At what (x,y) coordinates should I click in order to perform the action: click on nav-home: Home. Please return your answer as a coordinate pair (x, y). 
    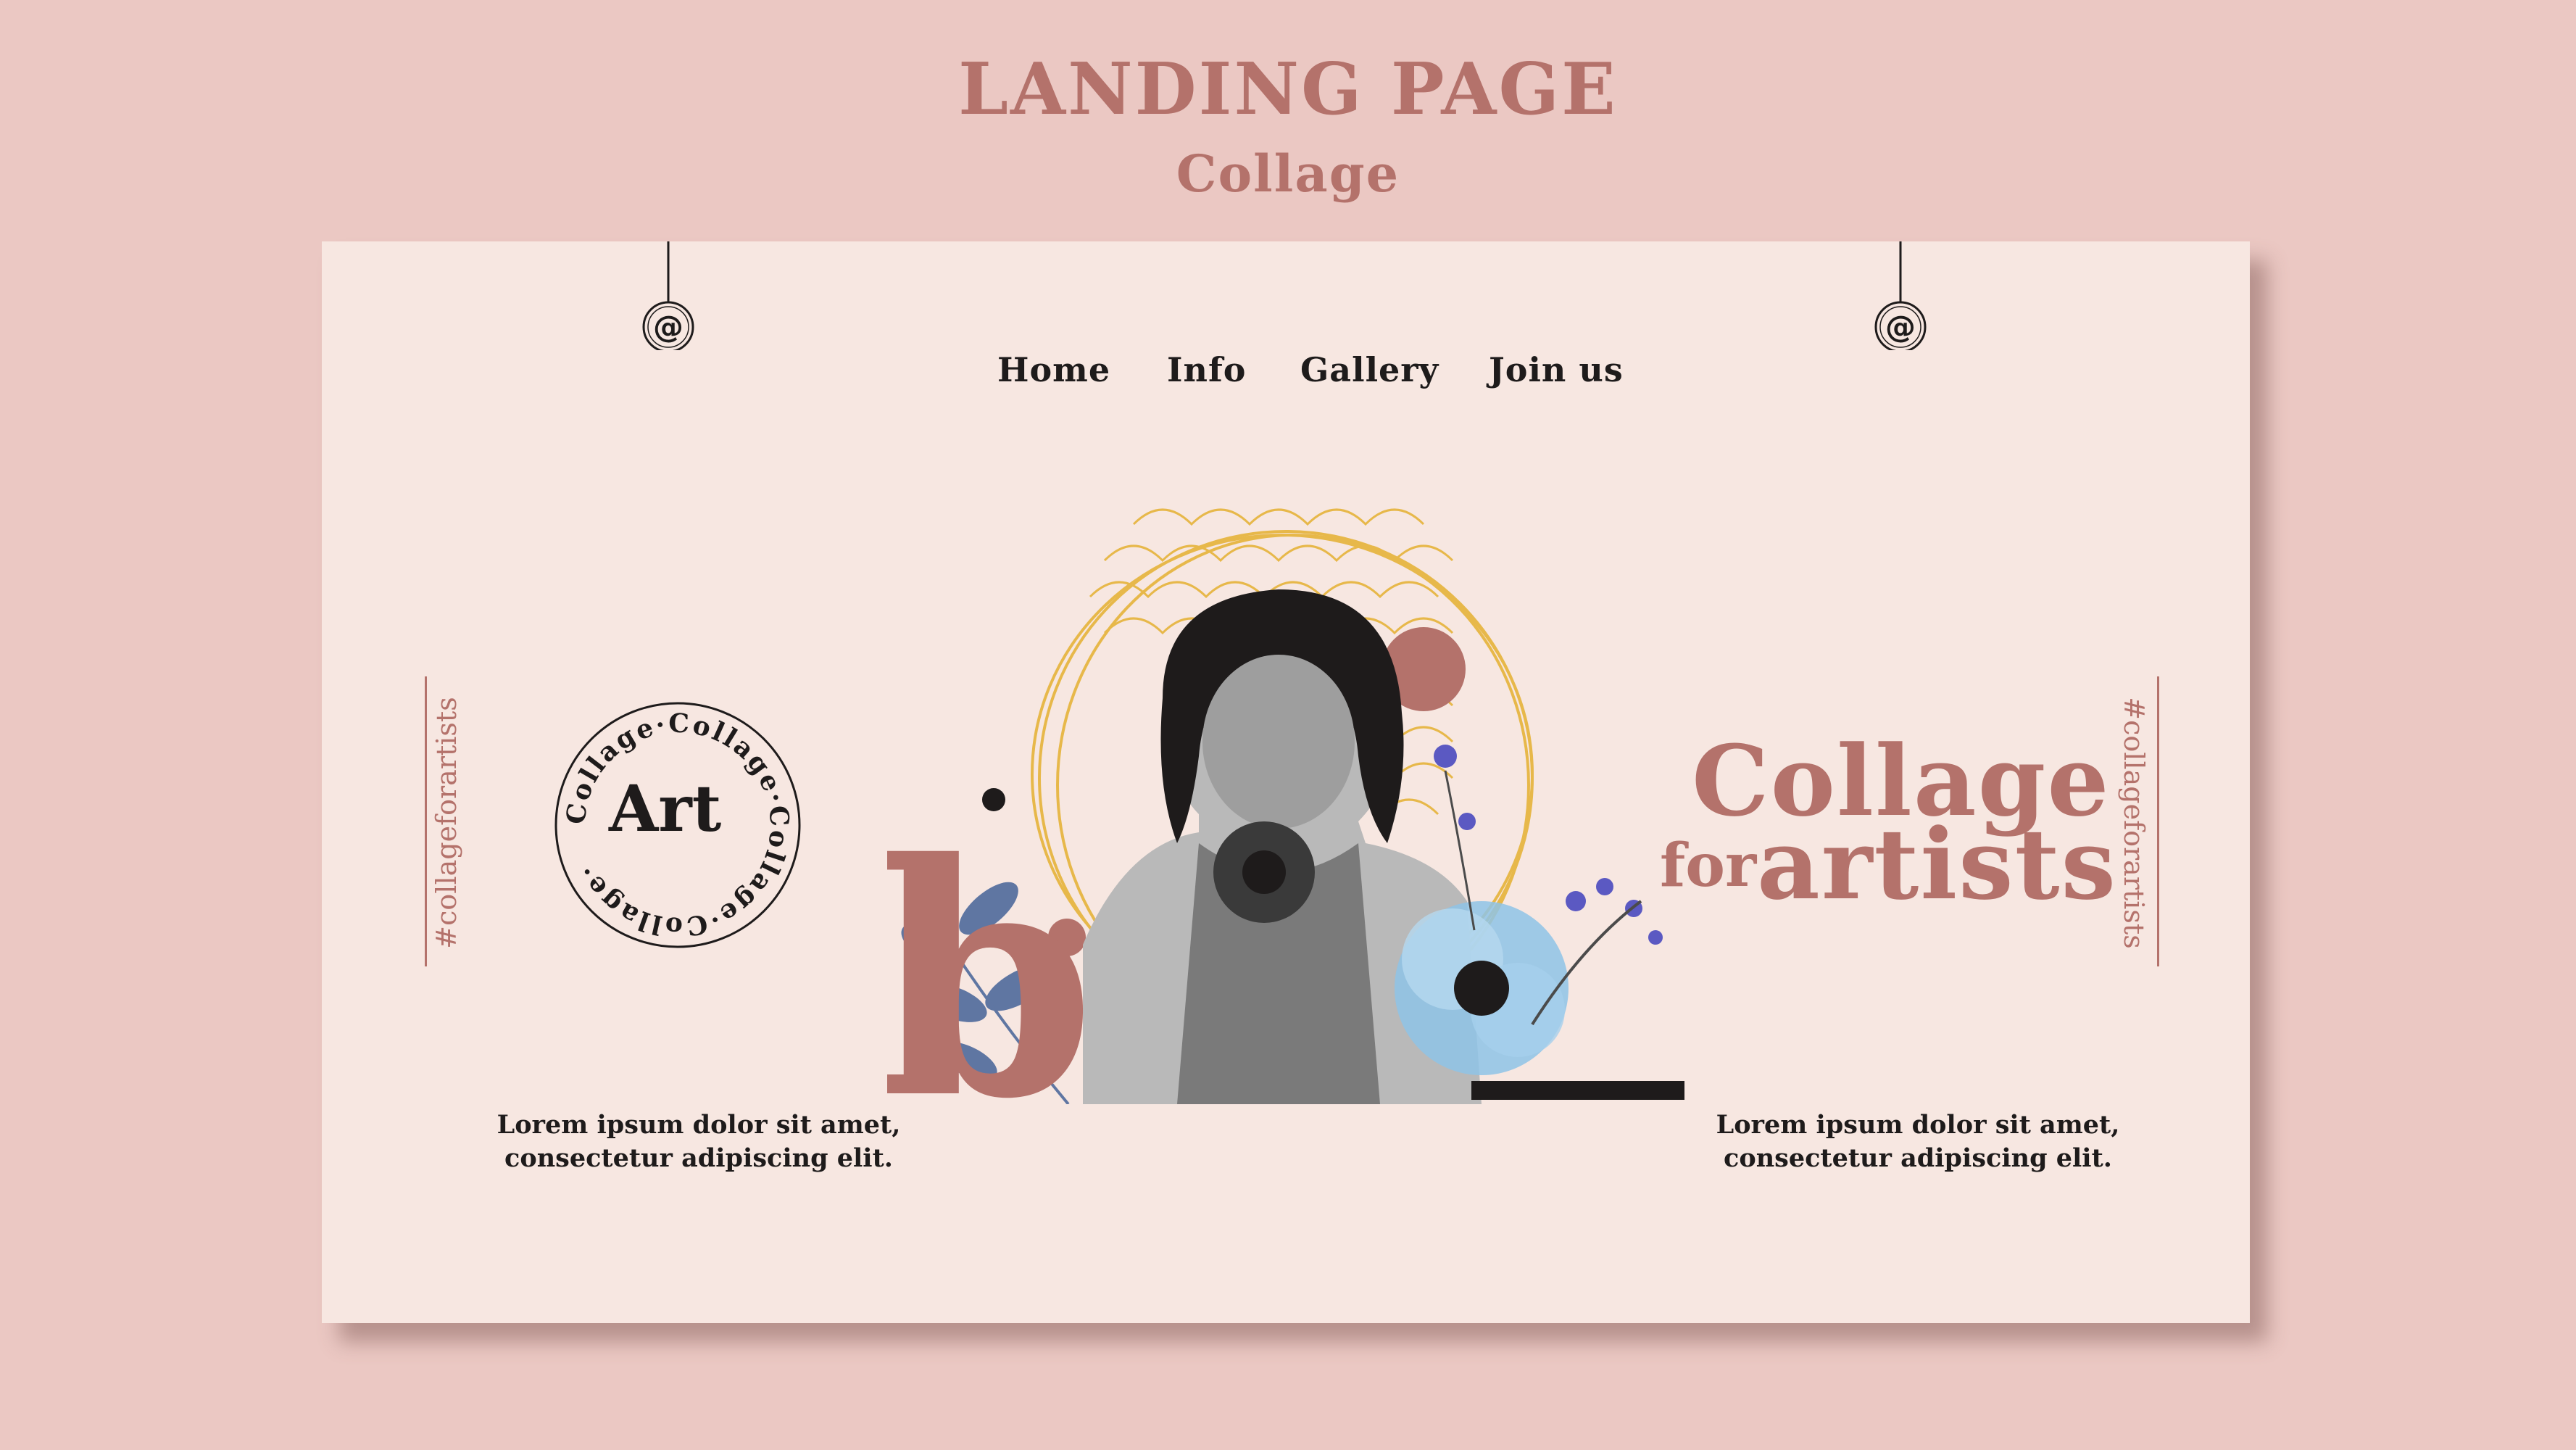
    Looking at the image, I should click on (1053, 369).